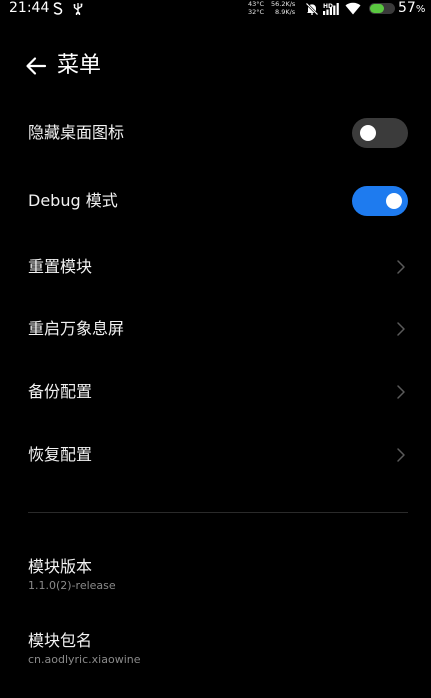  I want to click on battery-level-value: 57, so click(407, 8).